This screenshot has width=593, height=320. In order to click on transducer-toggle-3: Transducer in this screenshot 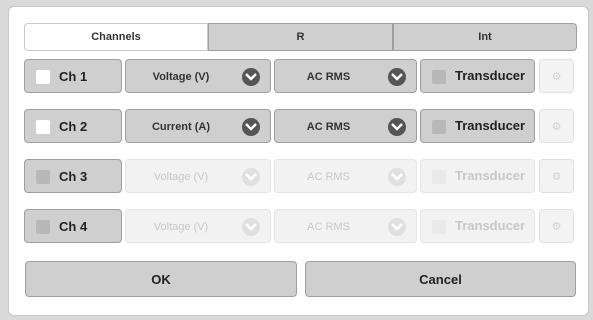, I will do `click(477, 176)`.